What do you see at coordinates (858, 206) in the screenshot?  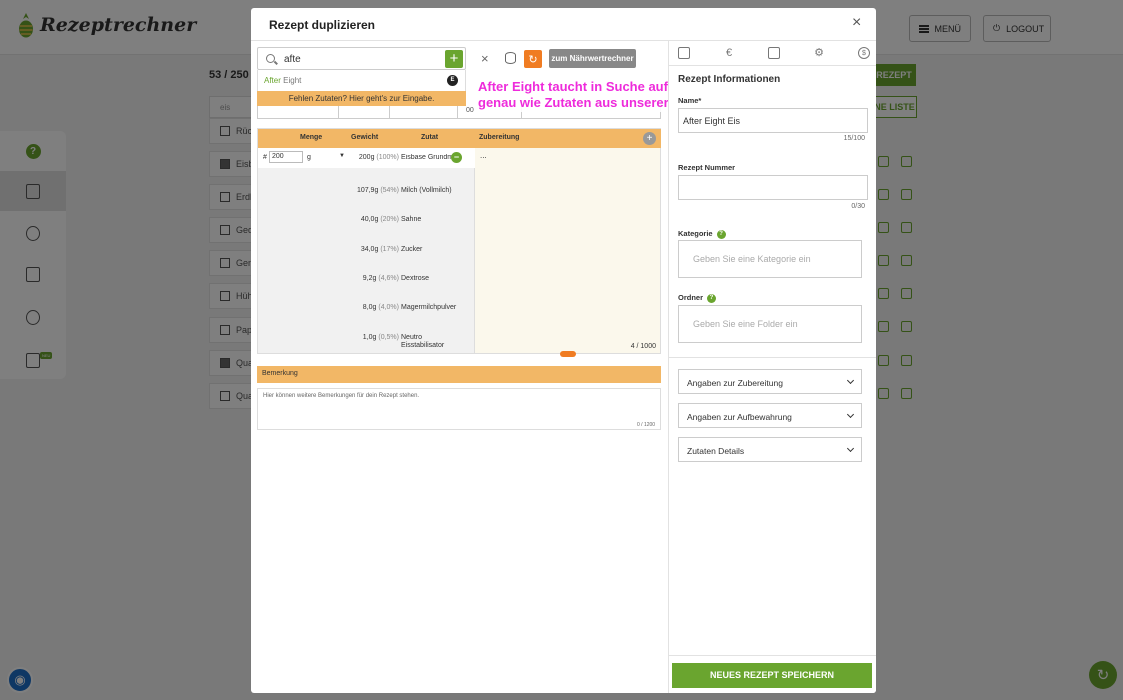 I see `number-count: 0/30` at bounding box center [858, 206].